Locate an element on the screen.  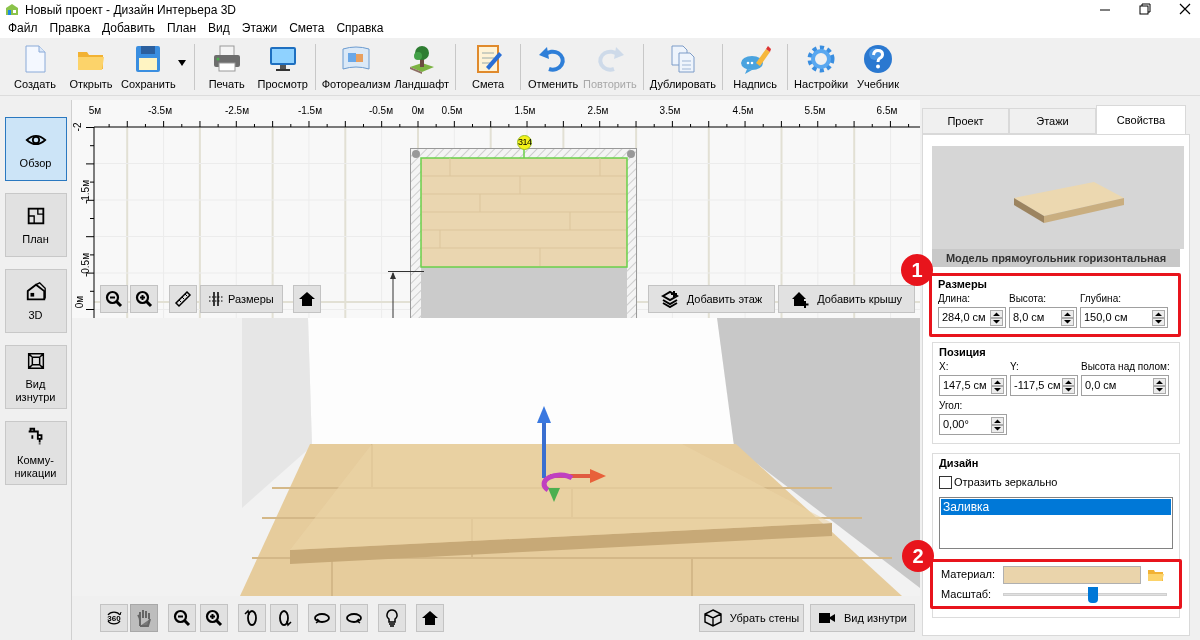
dimension-marker: 314 is located at coordinates (524, 142).